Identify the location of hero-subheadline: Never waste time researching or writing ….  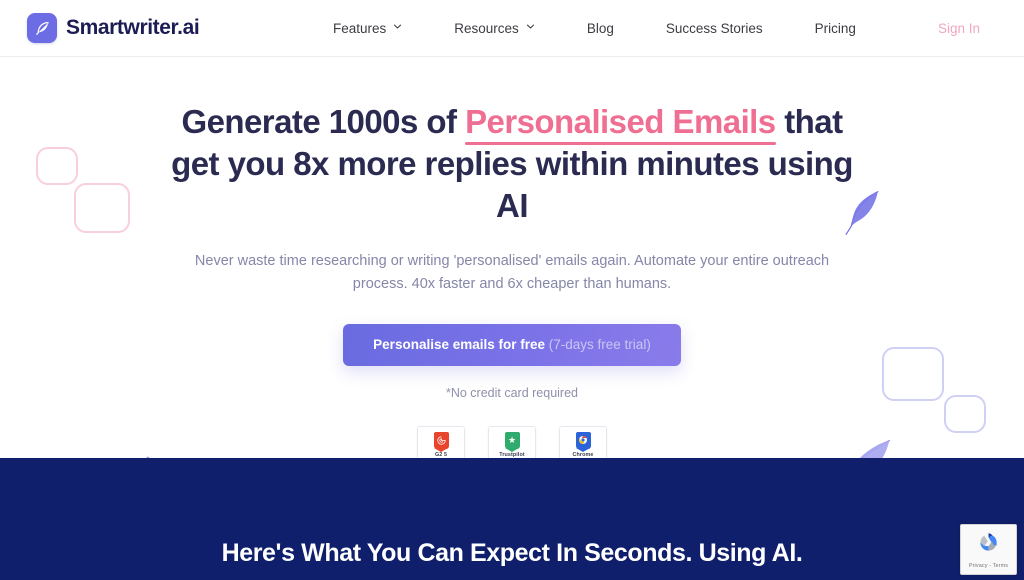
(512, 272).